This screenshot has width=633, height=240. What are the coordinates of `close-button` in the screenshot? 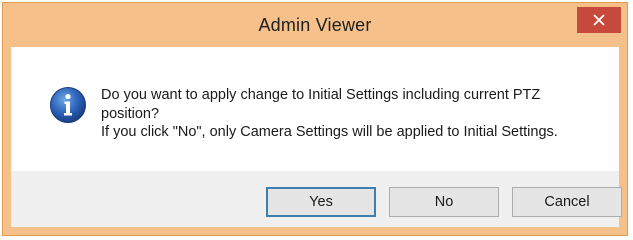 It's located at (599, 20).